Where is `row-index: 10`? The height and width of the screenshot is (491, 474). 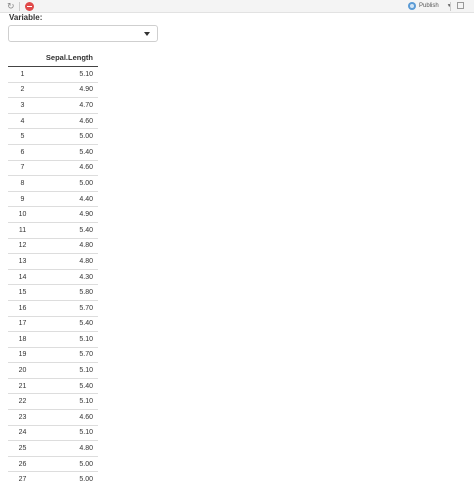
row-index: 10 is located at coordinates (21, 214).